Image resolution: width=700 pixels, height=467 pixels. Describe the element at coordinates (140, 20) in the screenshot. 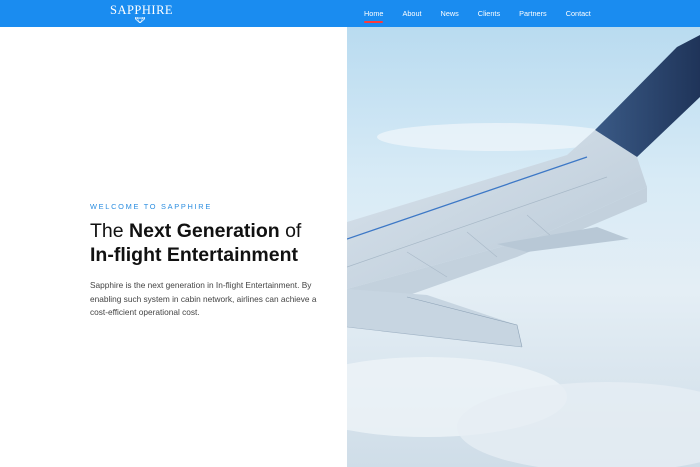

I see `diamond-icon` at that location.